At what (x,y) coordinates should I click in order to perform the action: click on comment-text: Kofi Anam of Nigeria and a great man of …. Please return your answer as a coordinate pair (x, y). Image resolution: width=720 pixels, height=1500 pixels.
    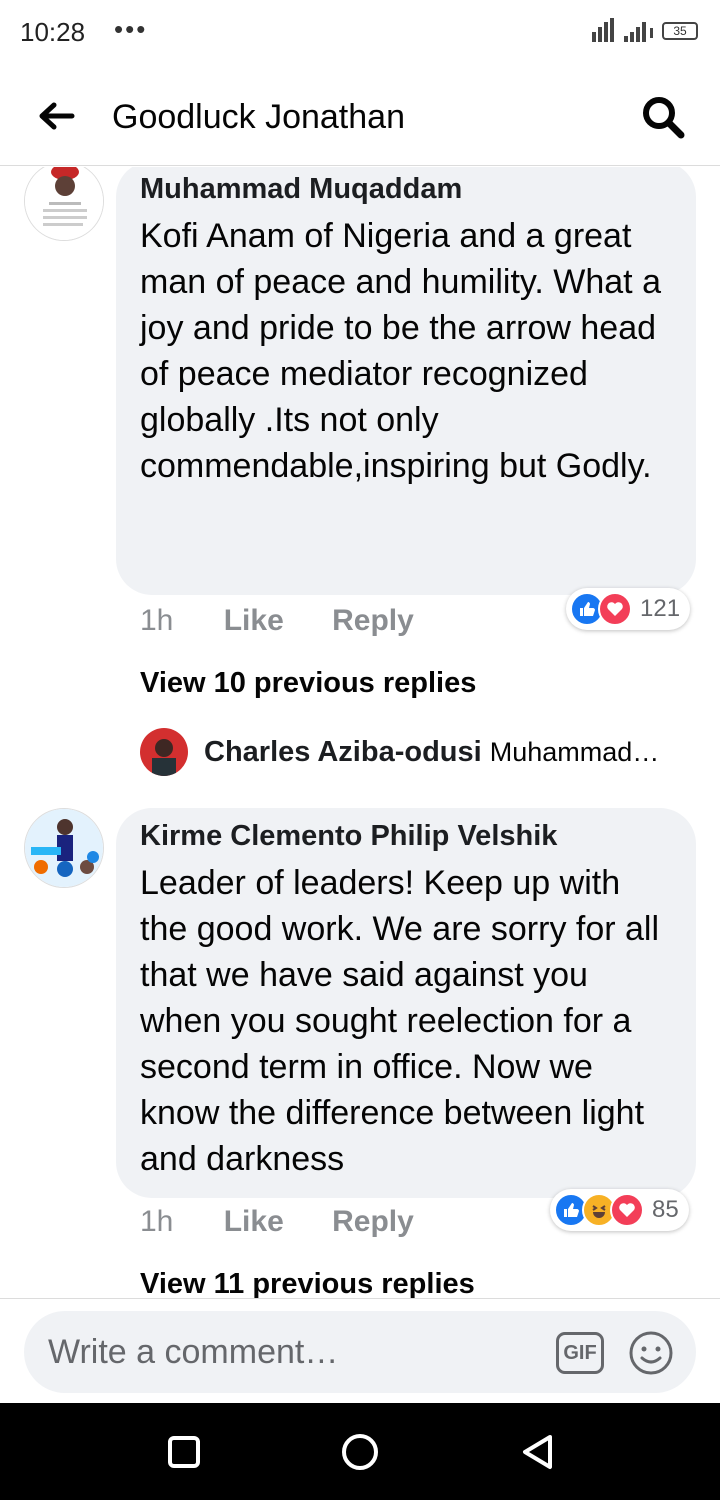
    Looking at the image, I should click on (400, 351).